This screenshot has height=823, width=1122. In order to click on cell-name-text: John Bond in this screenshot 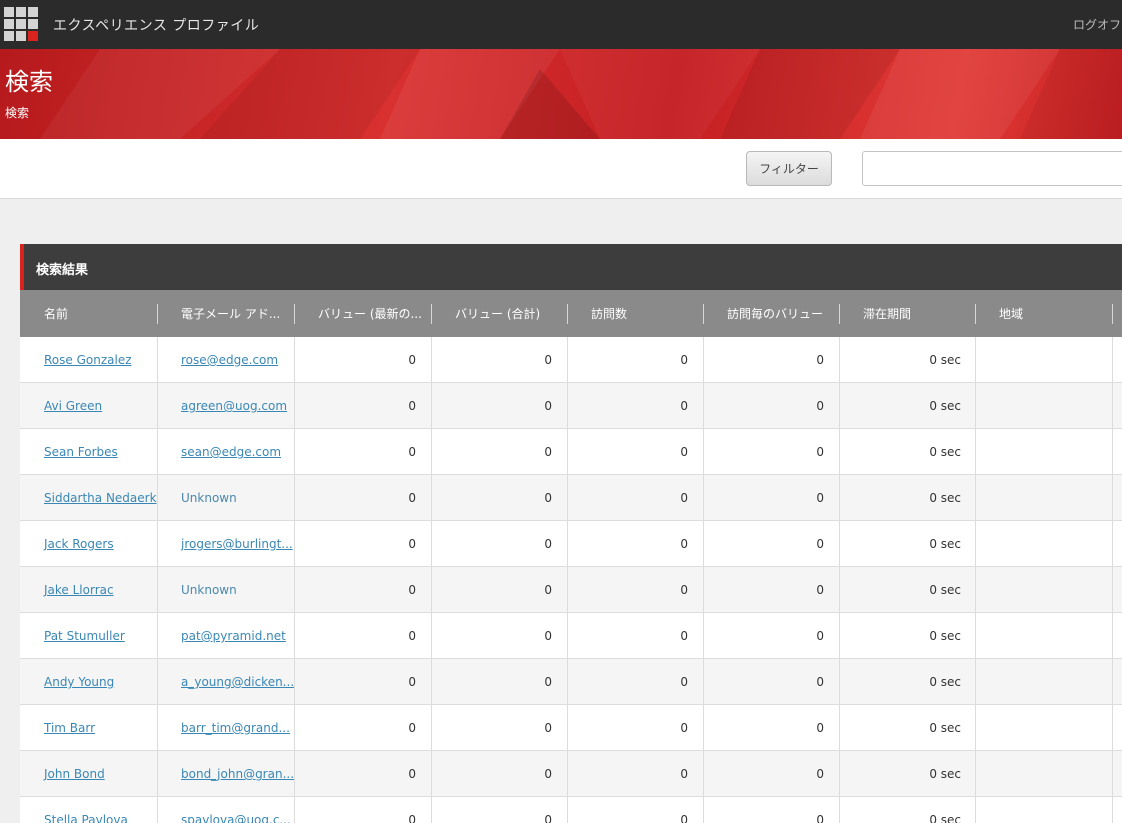, I will do `click(74, 774)`.